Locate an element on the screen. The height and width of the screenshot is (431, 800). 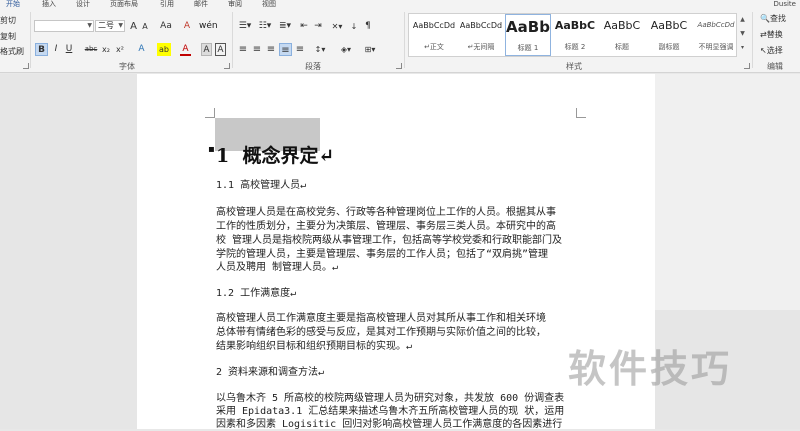
bullets-button: ☰▾ is located at coordinates (245, 26).